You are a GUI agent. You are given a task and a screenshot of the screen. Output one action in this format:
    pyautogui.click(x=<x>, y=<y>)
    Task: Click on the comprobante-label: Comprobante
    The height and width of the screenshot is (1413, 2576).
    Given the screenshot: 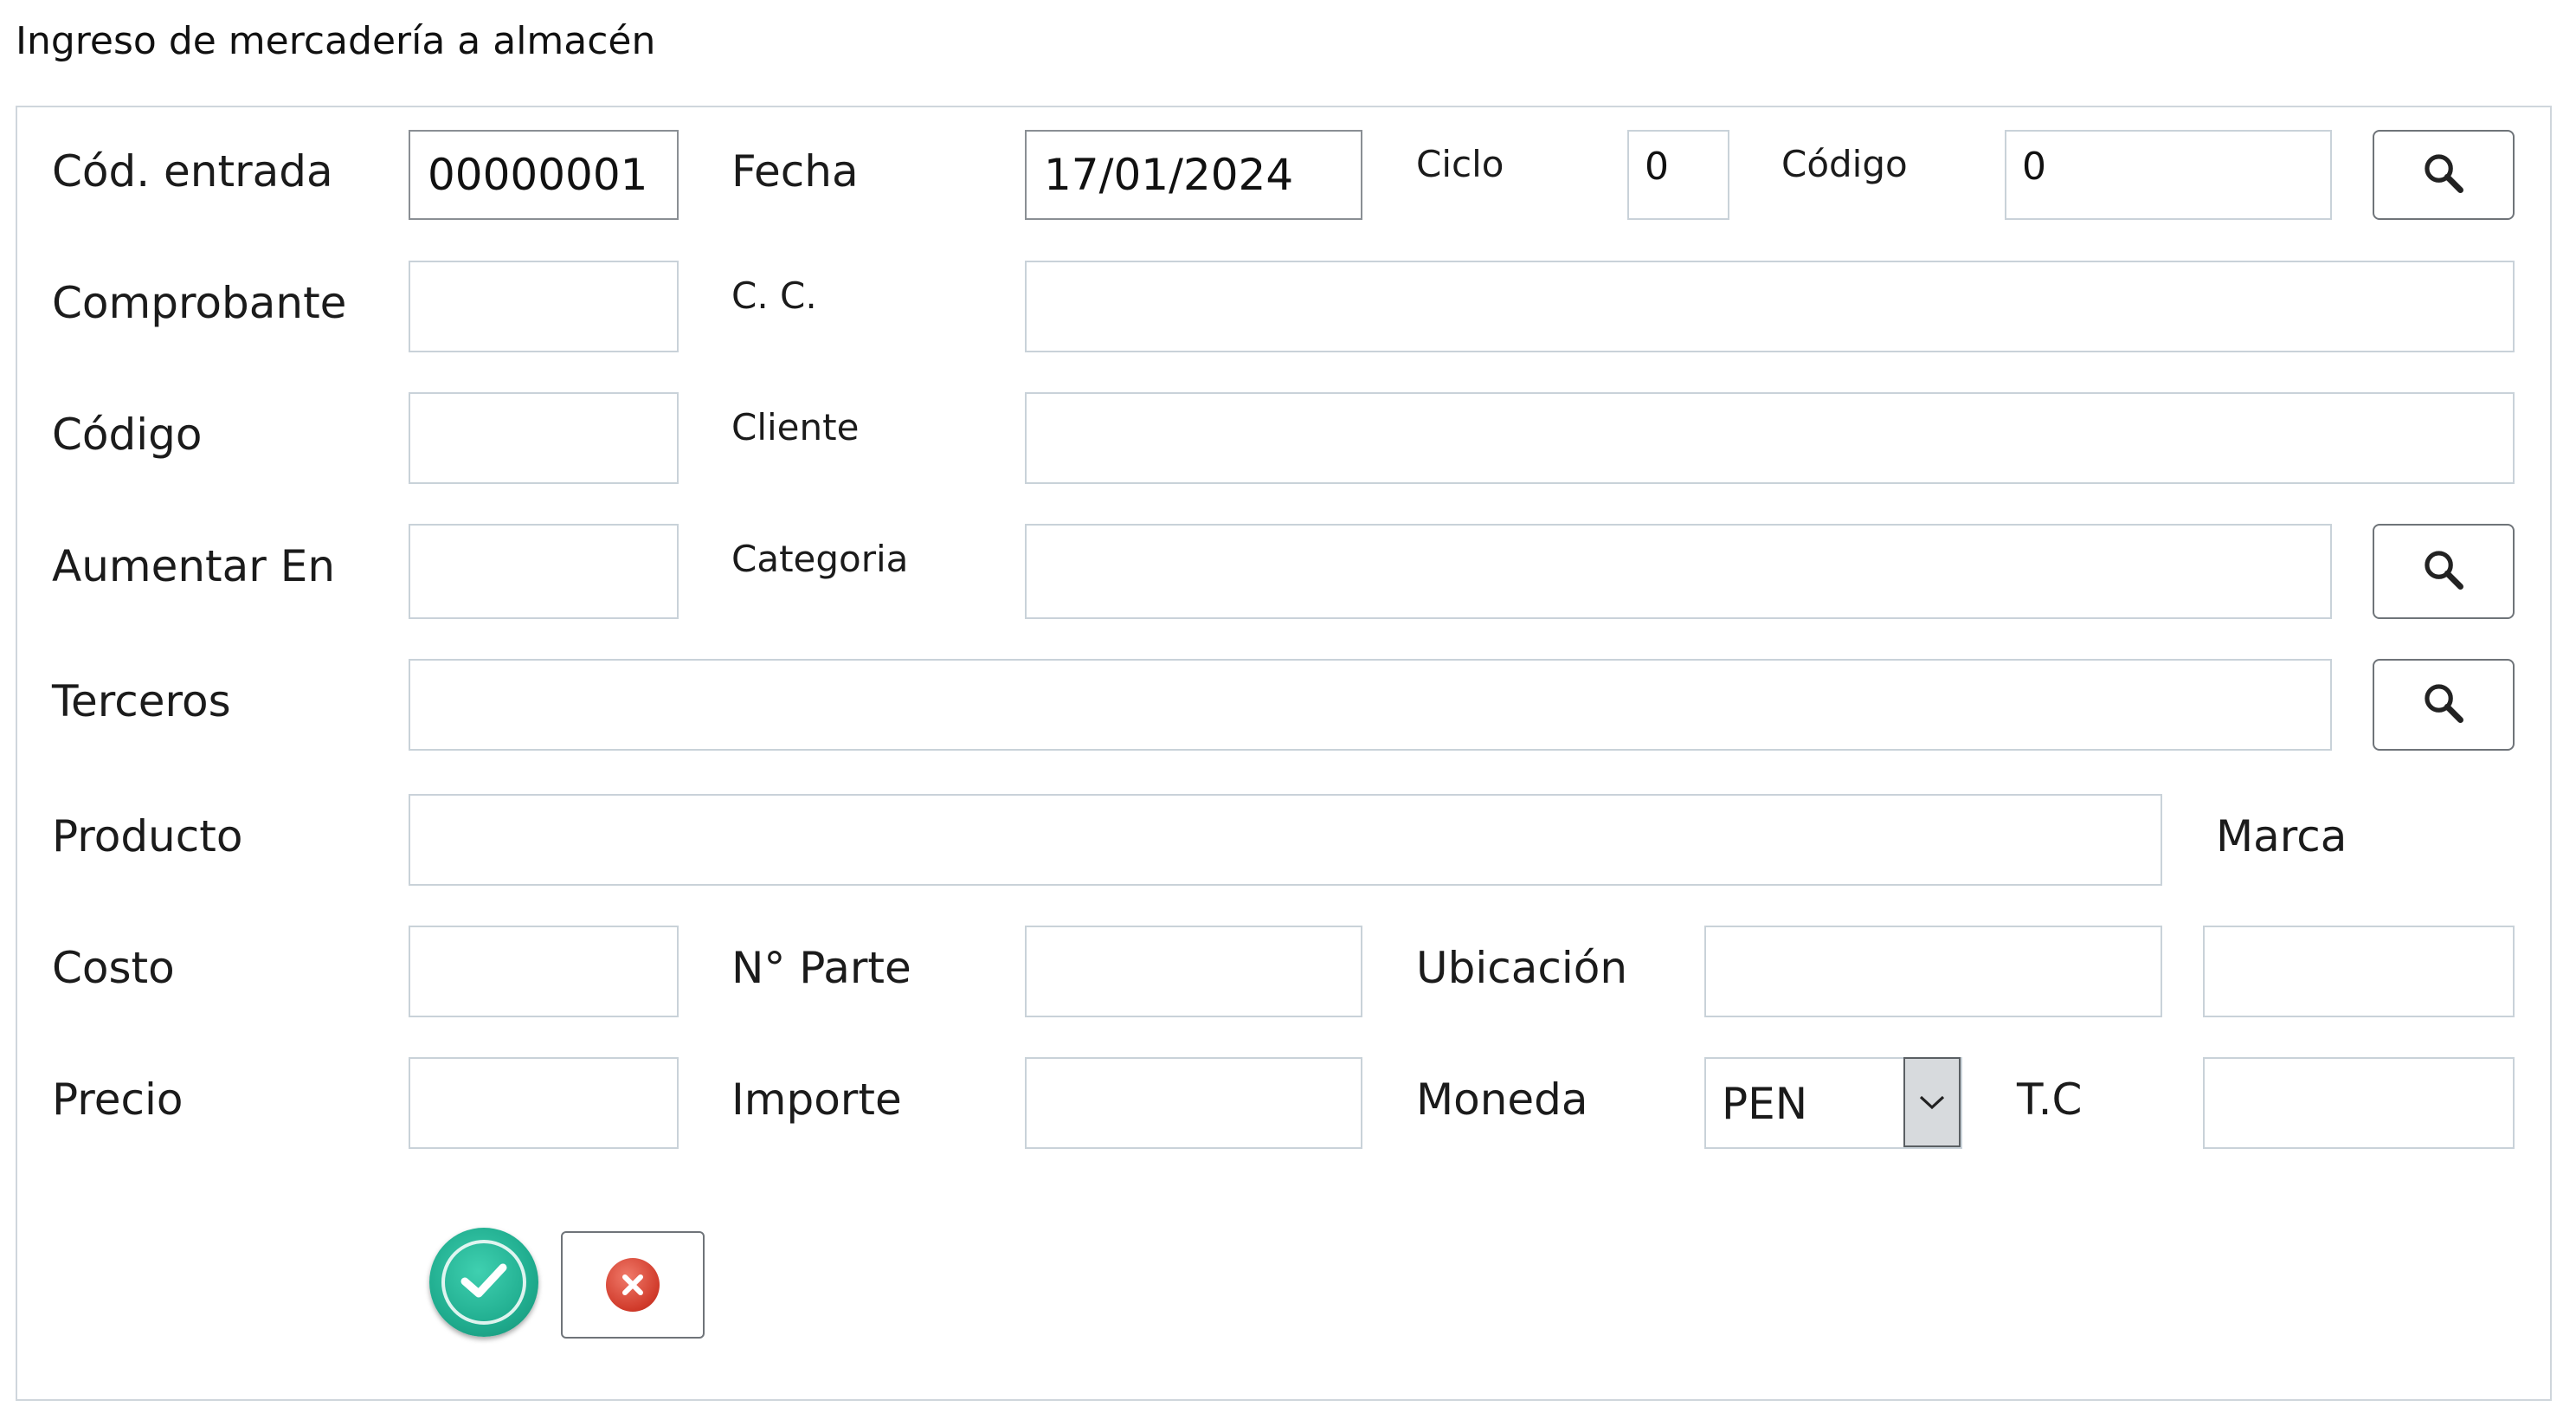 What is the action you would take?
    pyautogui.click(x=199, y=303)
    